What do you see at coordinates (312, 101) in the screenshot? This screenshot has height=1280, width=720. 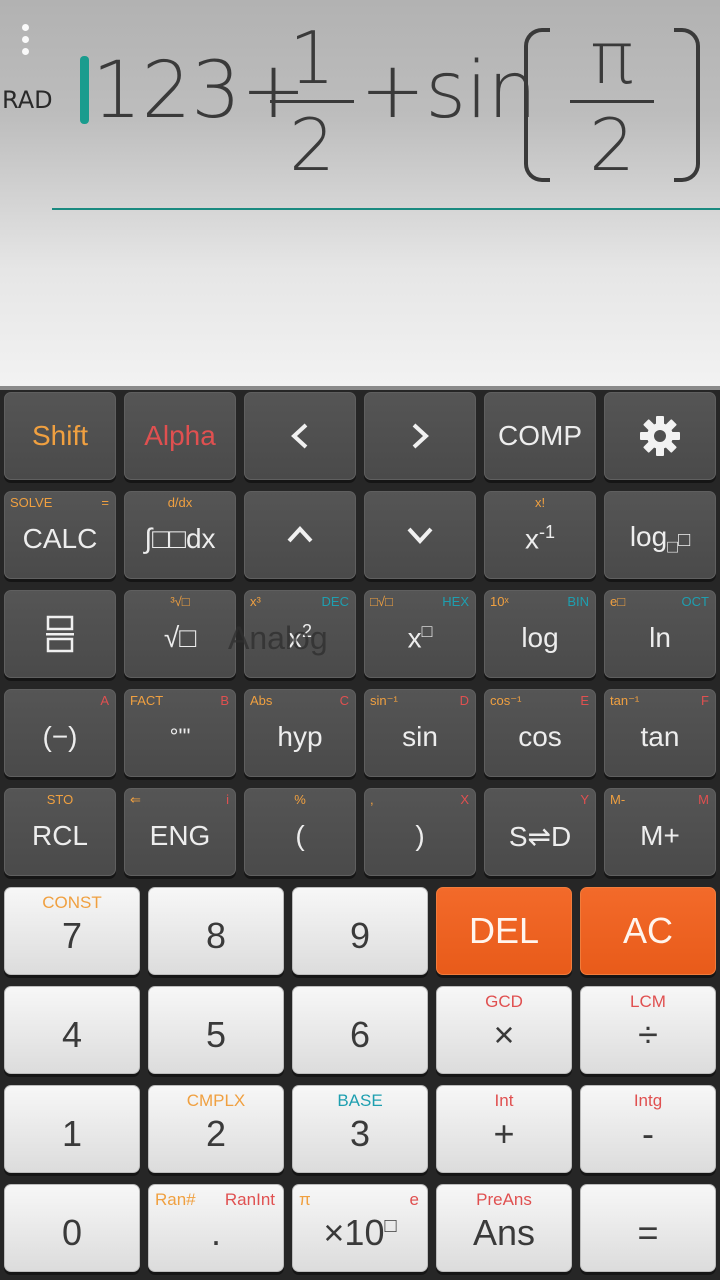 I see `fraction-one-half: 1 2` at bounding box center [312, 101].